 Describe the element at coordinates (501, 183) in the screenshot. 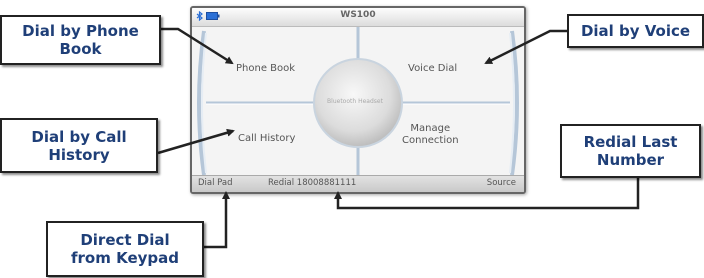

I see `softkey-source: Source` at that location.